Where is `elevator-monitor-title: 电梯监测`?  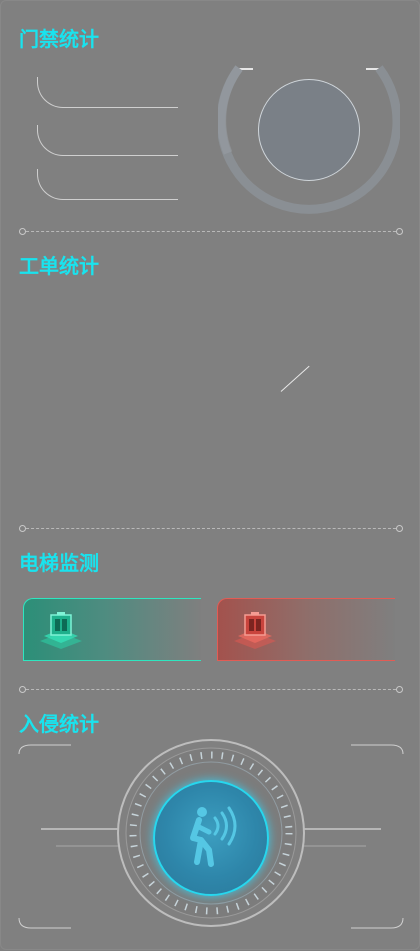 elevator-monitor-title: 电梯监测 is located at coordinates (59, 563).